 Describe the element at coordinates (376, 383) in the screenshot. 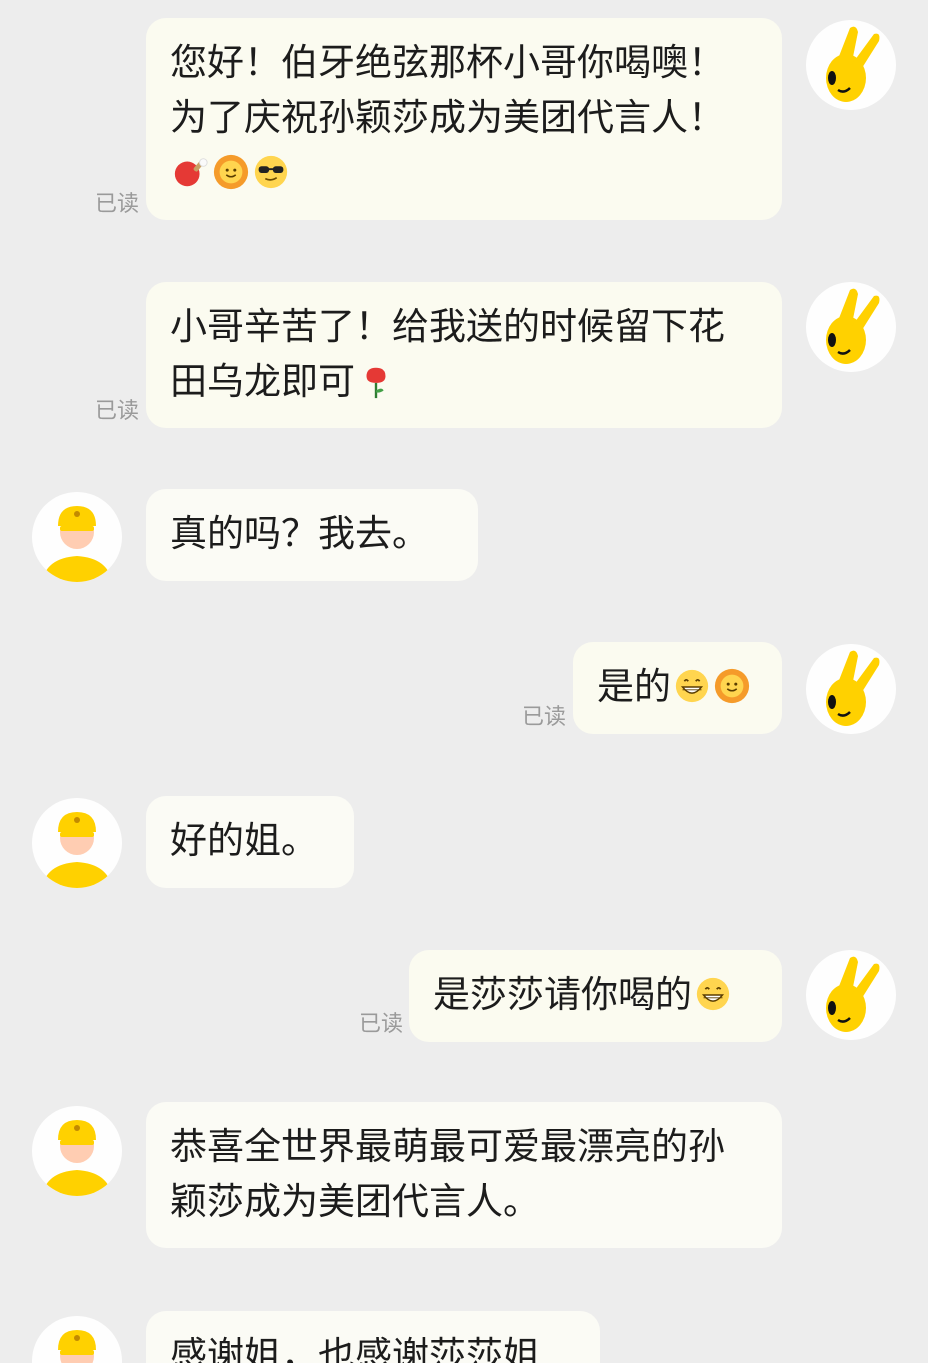

I see `rose-icon` at that location.